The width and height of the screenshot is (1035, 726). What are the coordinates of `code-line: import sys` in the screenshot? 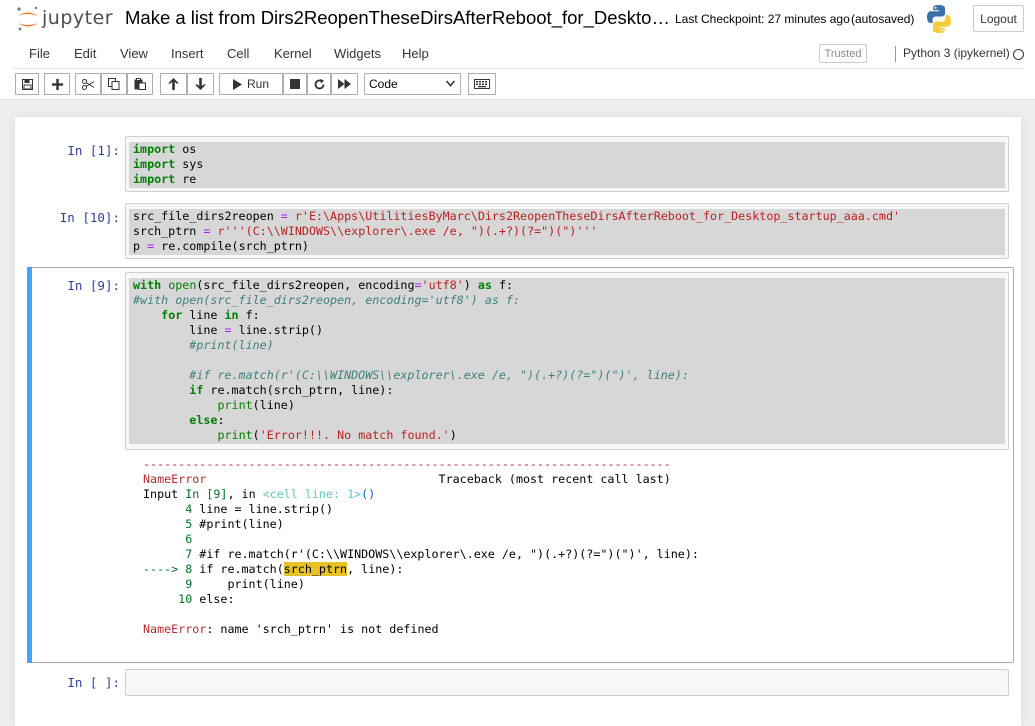 It's located at (168, 164).